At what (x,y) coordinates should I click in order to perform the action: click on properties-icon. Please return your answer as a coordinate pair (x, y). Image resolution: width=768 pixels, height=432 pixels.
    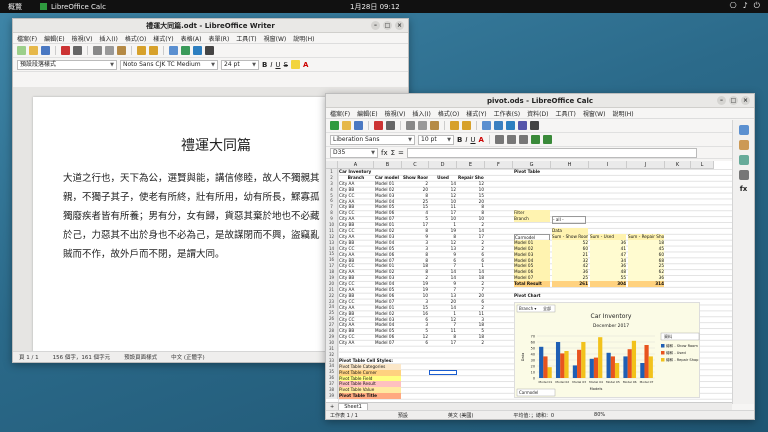
    Looking at the image, I should click on (743, 130).